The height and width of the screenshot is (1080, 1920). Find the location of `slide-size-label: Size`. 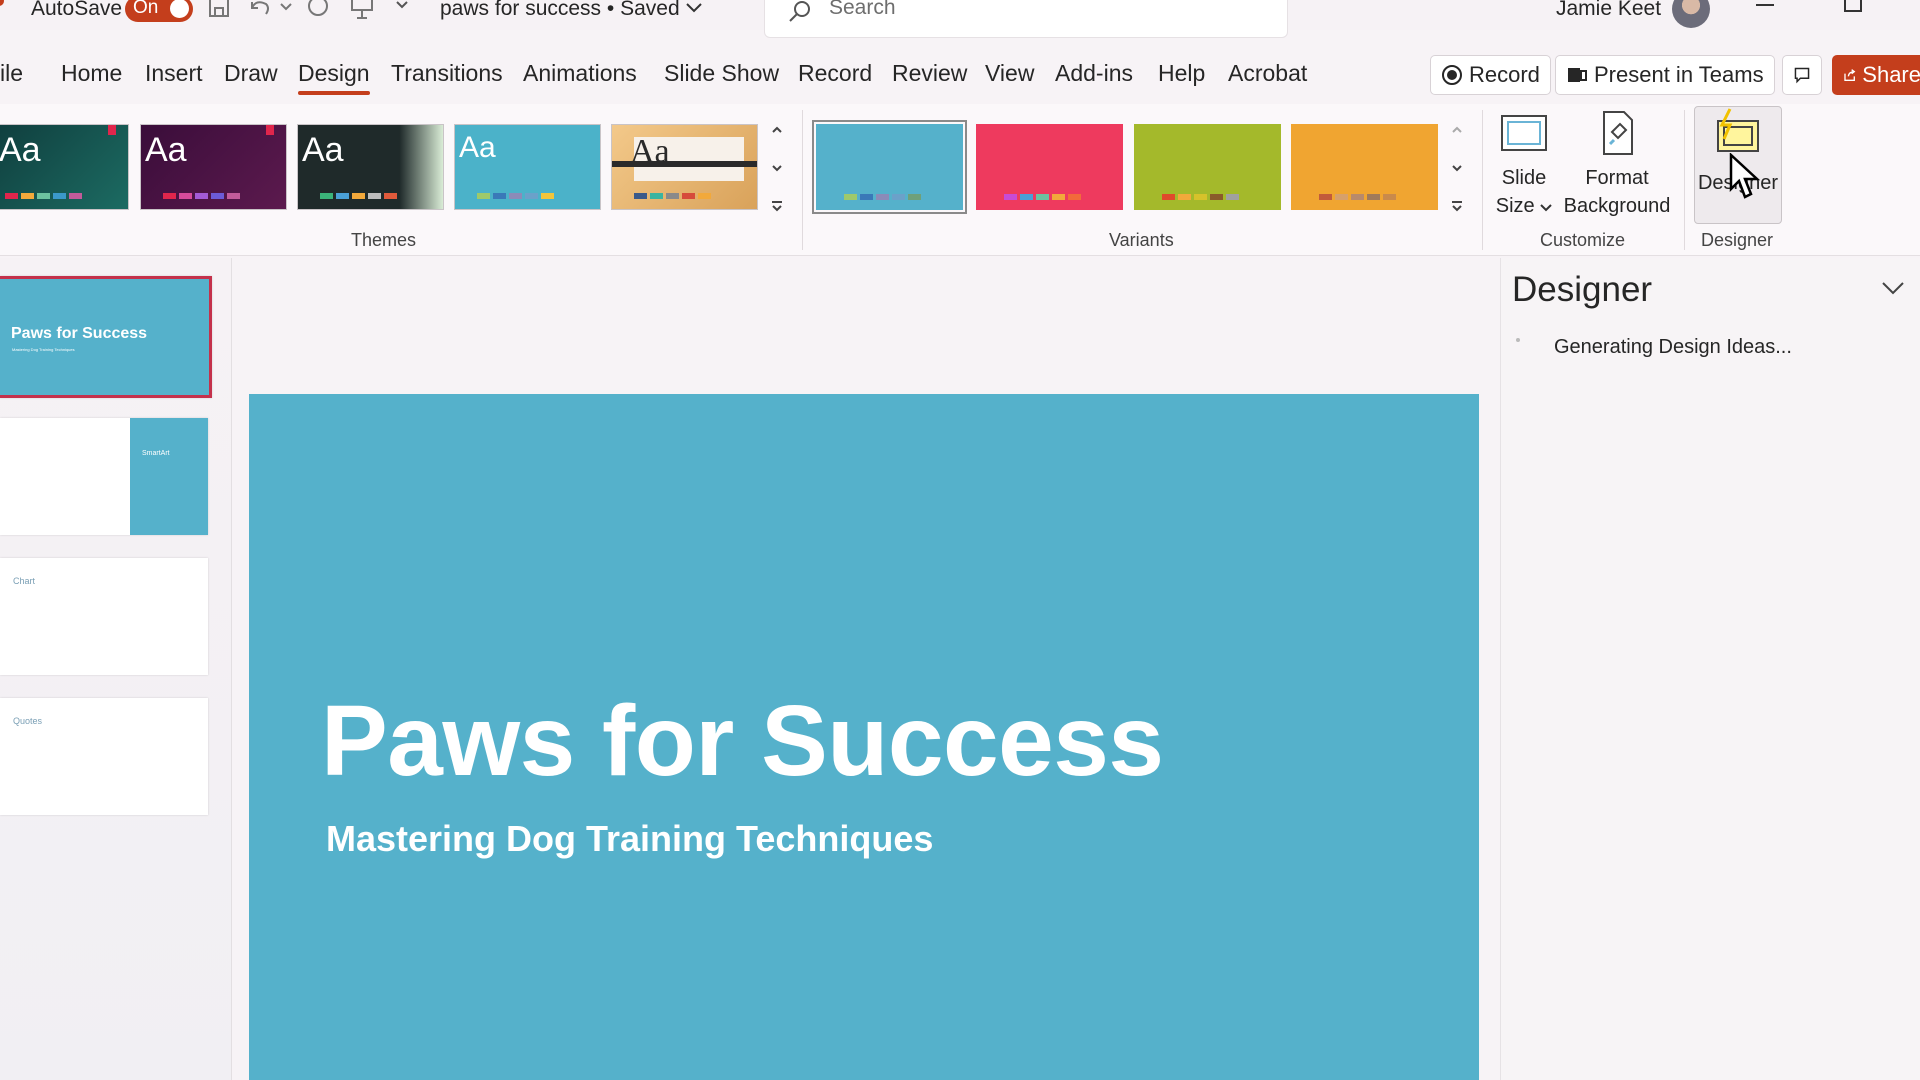

slide-size-label: Size is located at coordinates (1524, 206).